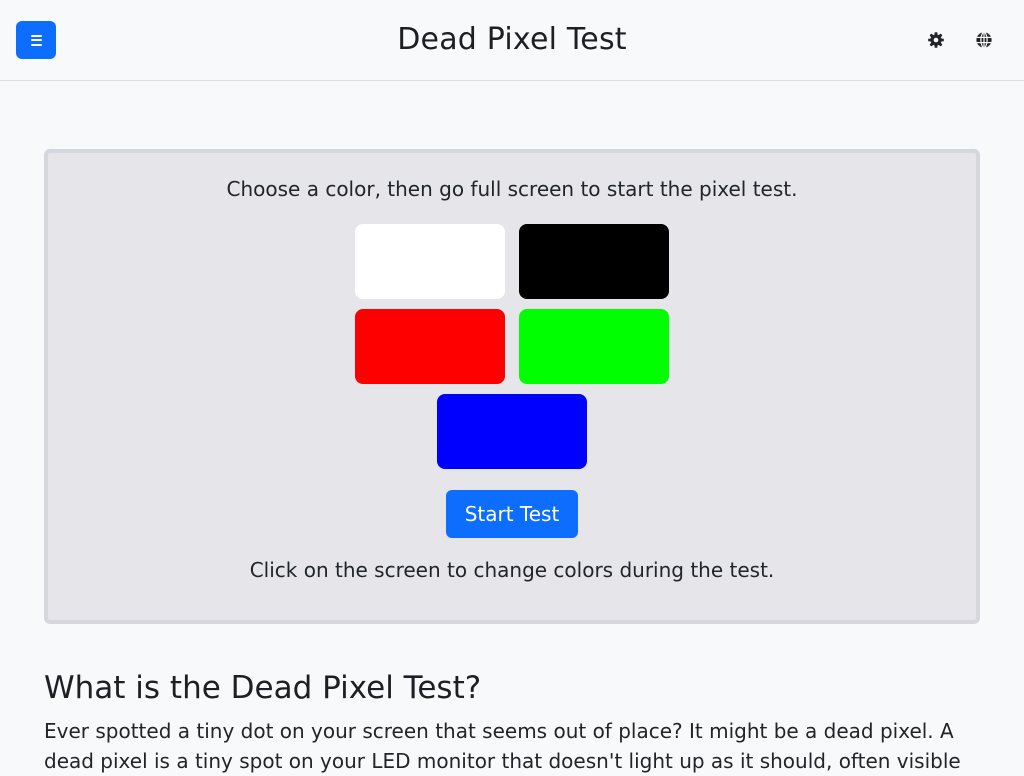  I want to click on section-heading: What is the Dead Pixel Test?, so click(263, 688).